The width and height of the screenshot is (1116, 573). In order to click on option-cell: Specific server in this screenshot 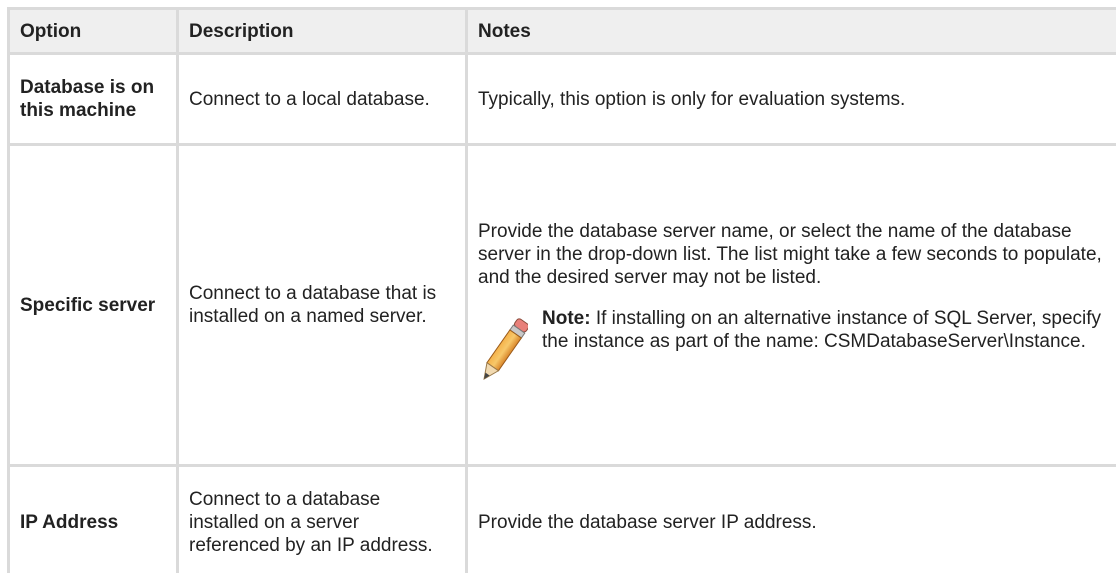, I will do `click(93, 305)`.